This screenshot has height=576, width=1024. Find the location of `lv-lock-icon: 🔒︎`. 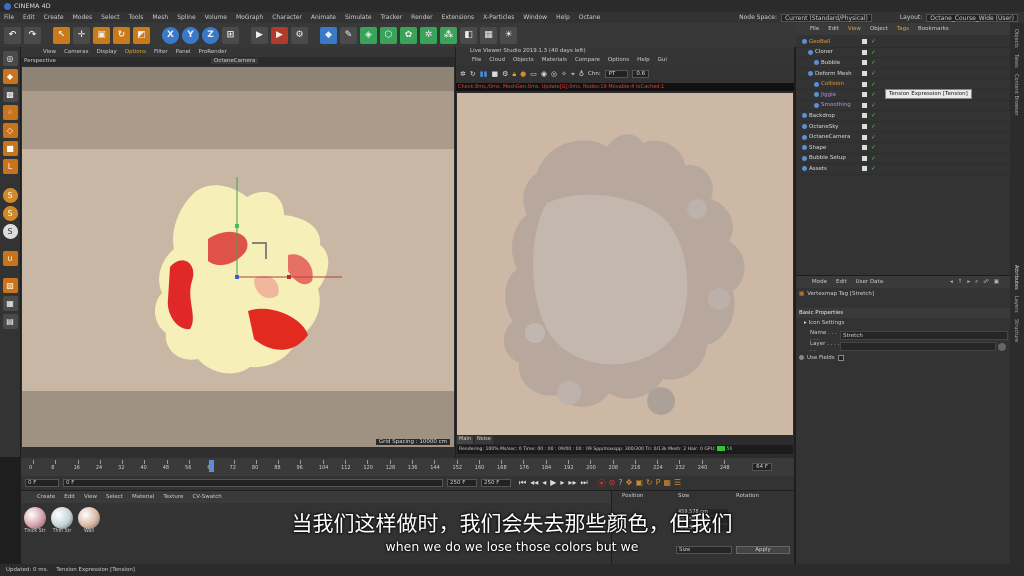

lv-lock-icon: 🔒︎ is located at coordinates (514, 74).